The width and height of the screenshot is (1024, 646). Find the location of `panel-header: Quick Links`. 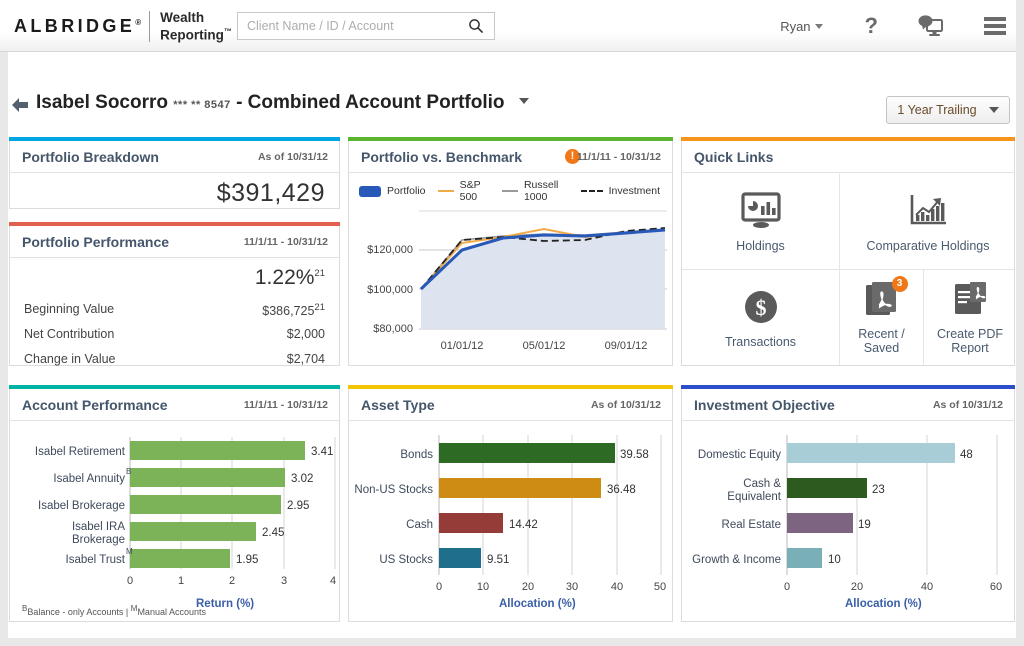

panel-header: Quick Links is located at coordinates (848, 157).